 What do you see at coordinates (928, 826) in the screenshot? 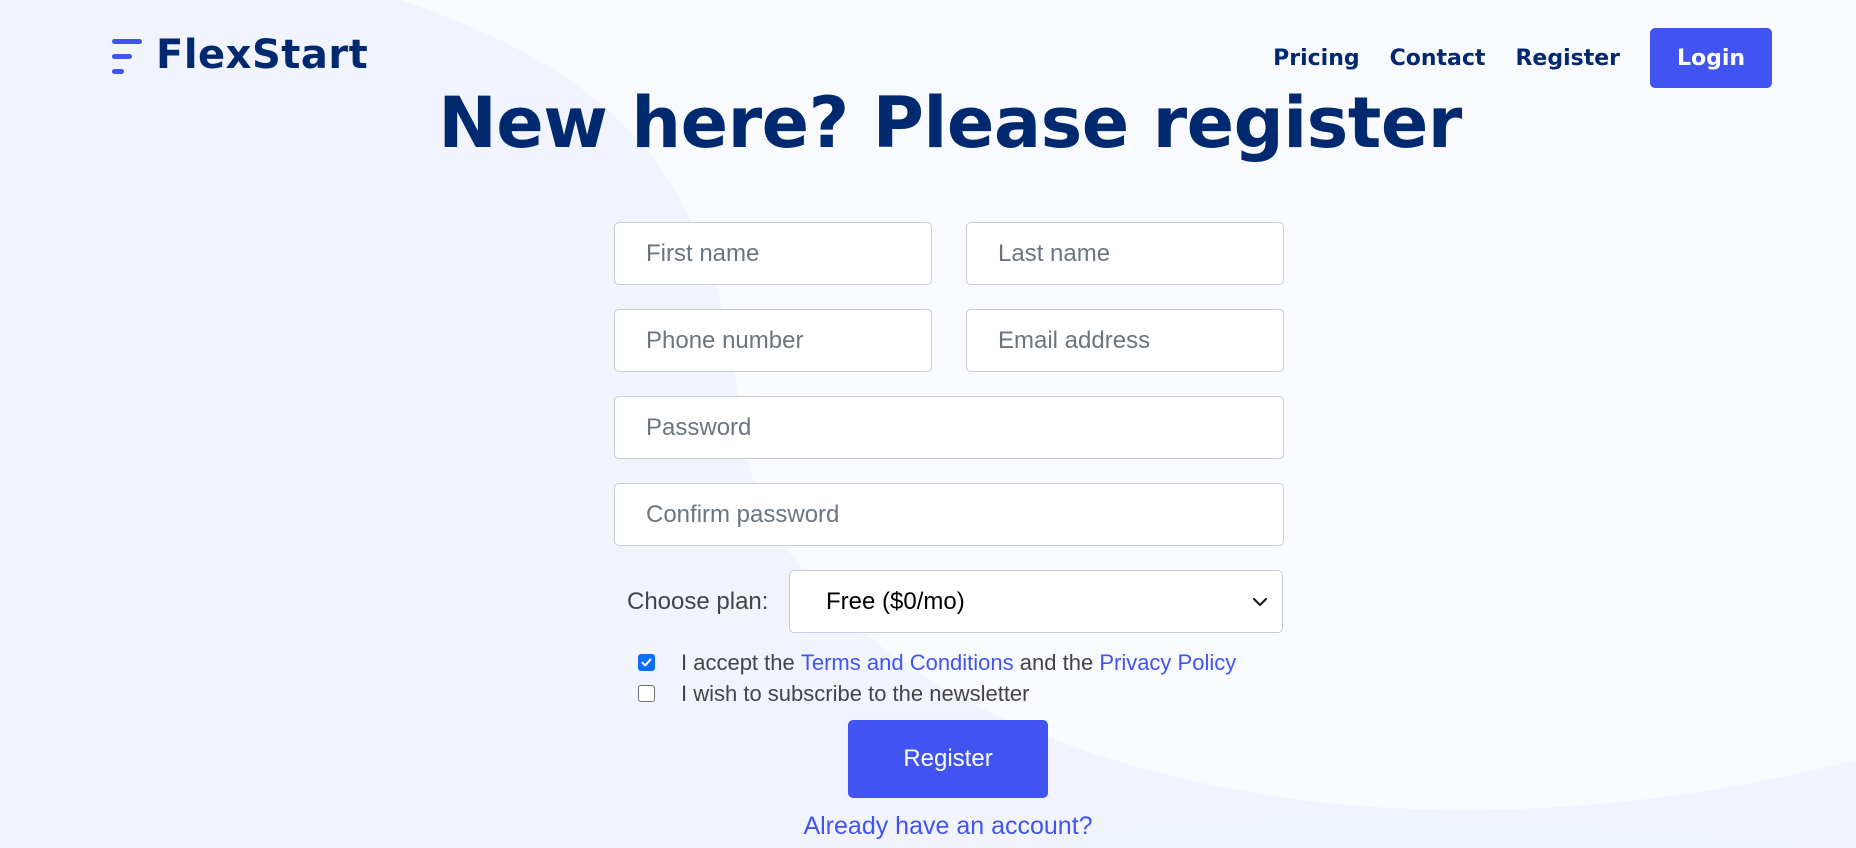
I see `login-link: Already have an account?` at bounding box center [928, 826].